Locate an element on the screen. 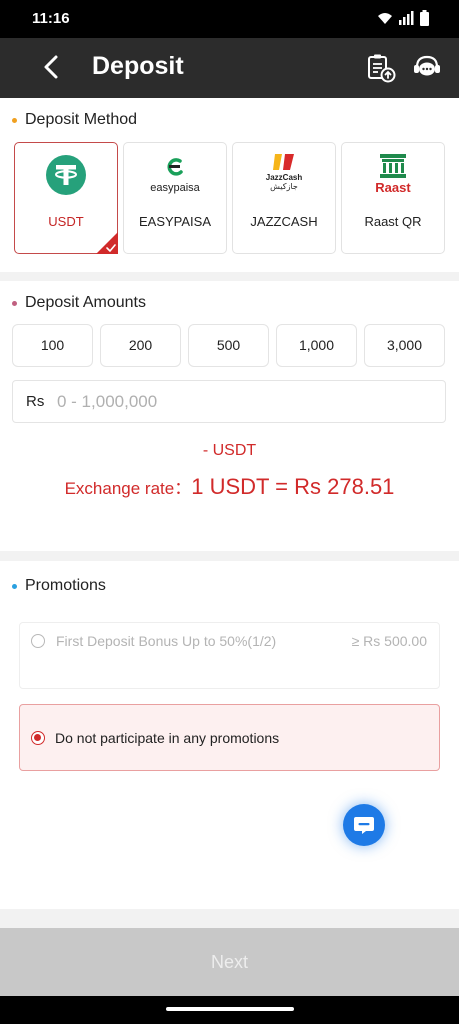 The height and width of the screenshot is (1024, 459). usdt-logo-icon is located at coordinates (66, 175).